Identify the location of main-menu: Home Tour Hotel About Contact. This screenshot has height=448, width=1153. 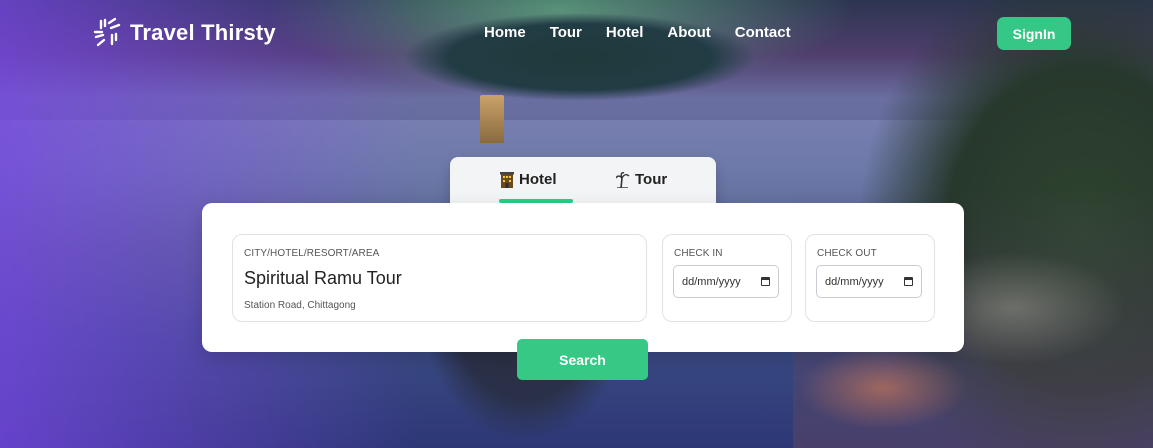
(637, 32).